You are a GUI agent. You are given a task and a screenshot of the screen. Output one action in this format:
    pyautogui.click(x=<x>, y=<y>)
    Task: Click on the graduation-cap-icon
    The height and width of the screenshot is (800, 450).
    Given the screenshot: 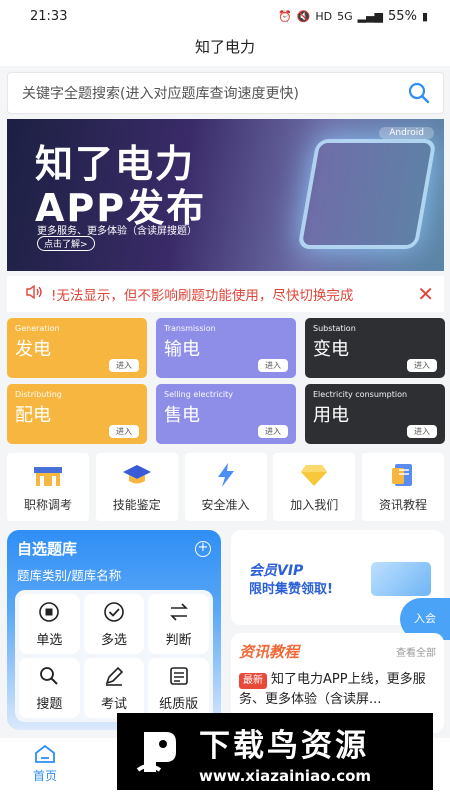 What is the action you would take?
    pyautogui.click(x=136, y=473)
    